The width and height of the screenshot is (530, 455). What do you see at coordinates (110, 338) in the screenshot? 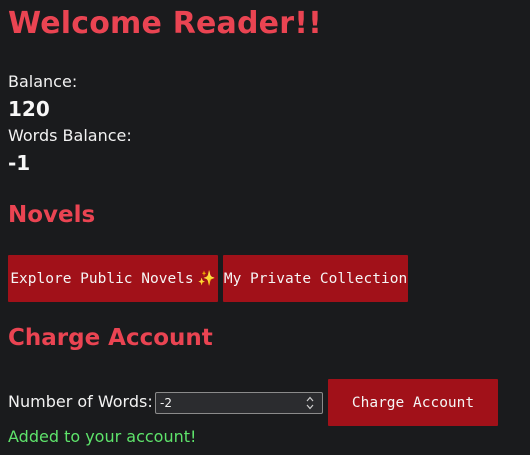
I see `charge-account-section-title: Charge Account` at bounding box center [110, 338].